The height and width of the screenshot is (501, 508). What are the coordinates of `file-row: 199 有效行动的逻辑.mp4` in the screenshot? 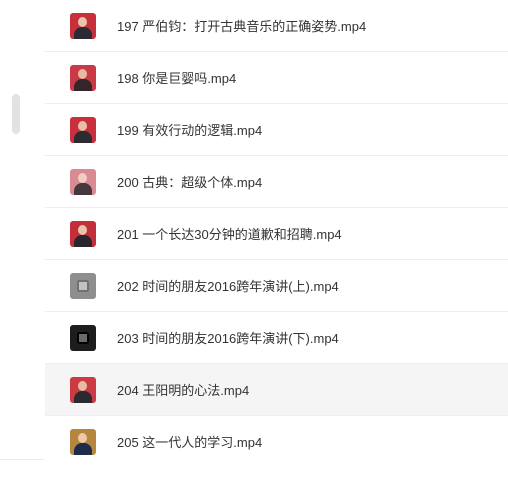 It's located at (276, 130).